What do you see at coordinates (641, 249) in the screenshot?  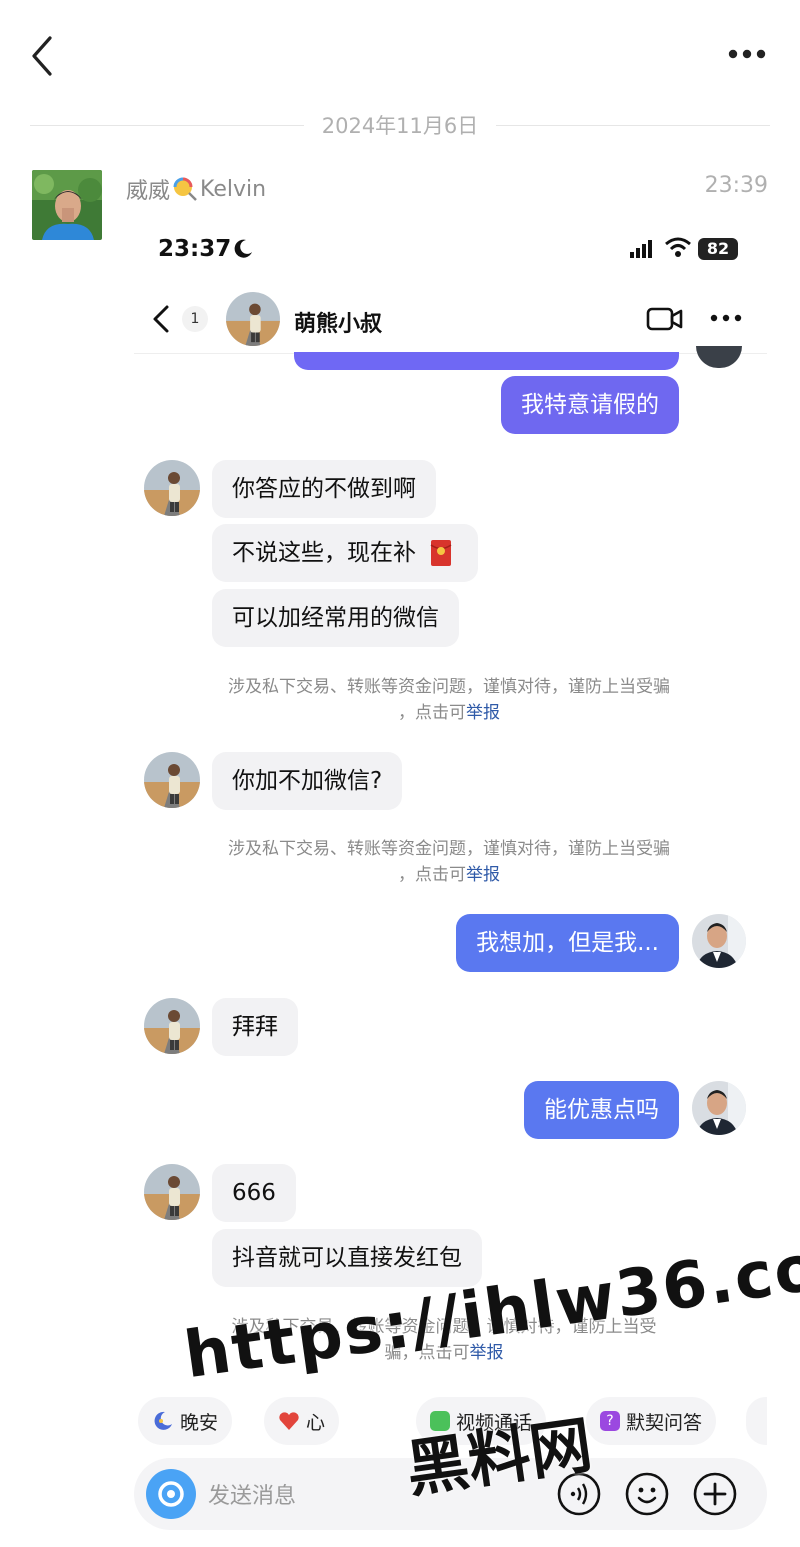 I see `cellular-signal-icon` at bounding box center [641, 249].